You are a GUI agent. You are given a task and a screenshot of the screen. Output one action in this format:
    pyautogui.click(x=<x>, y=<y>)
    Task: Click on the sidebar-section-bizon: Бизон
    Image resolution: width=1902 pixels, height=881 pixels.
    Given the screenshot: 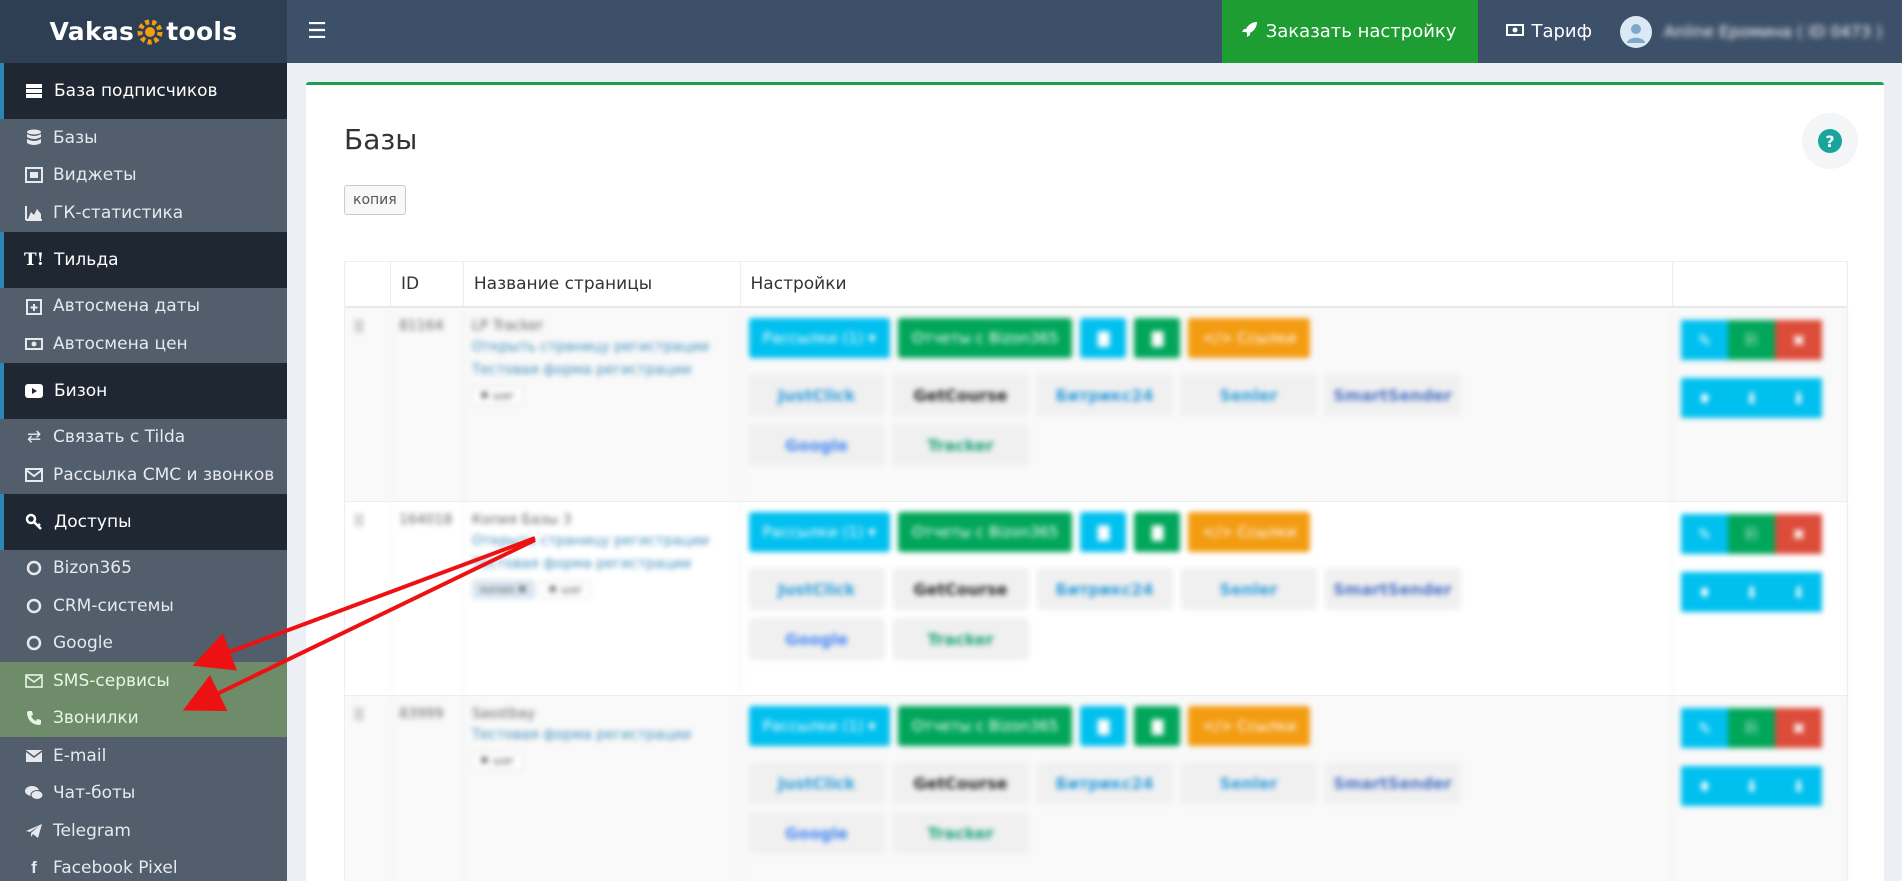 What is the action you would take?
    pyautogui.click(x=143, y=390)
    